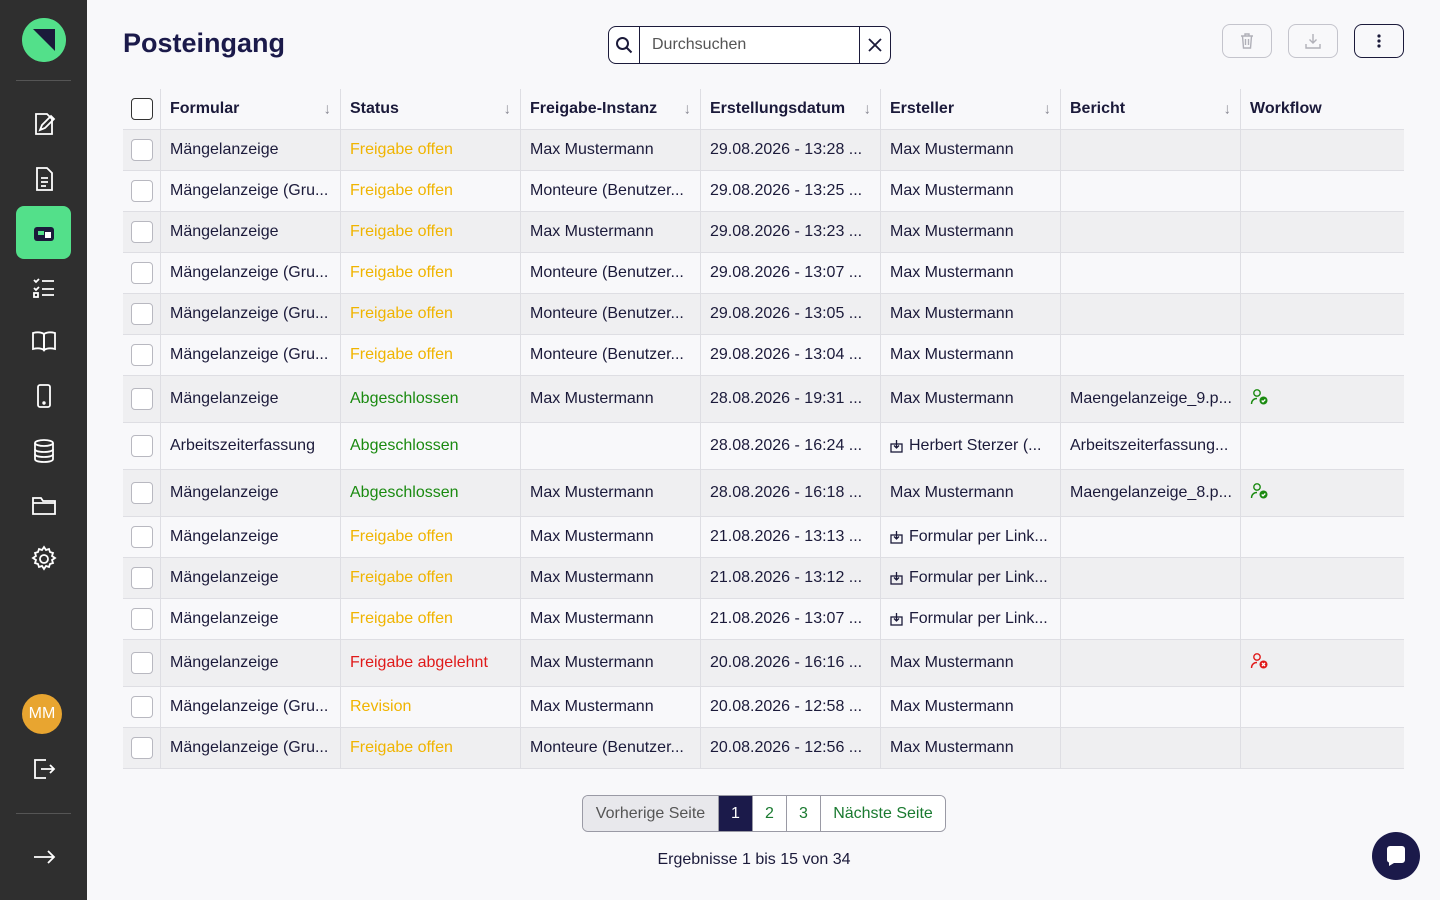 The height and width of the screenshot is (900, 1440). What do you see at coordinates (43, 286) in the screenshot?
I see `sidebar-item-tasks` at bounding box center [43, 286].